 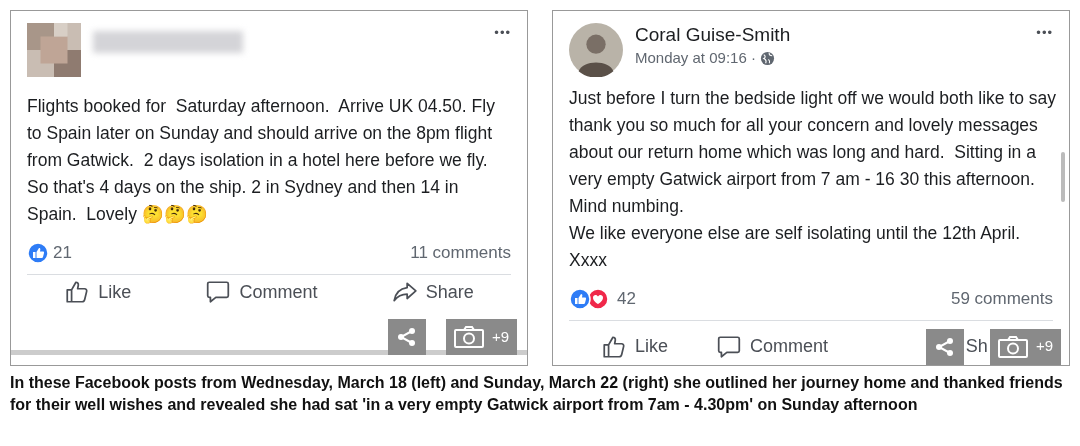 What do you see at coordinates (1001, 299) in the screenshot?
I see `comment-count: 59 comments` at bounding box center [1001, 299].